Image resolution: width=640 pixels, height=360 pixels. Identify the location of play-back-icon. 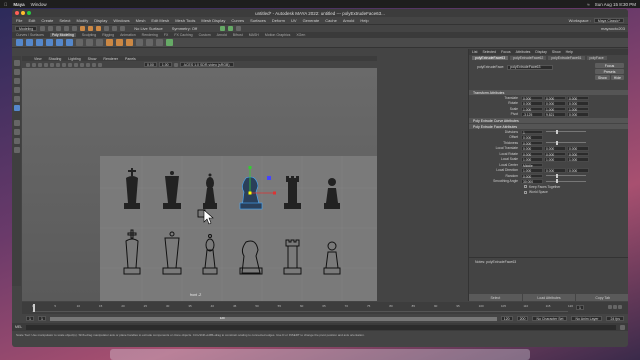
(610, 307).